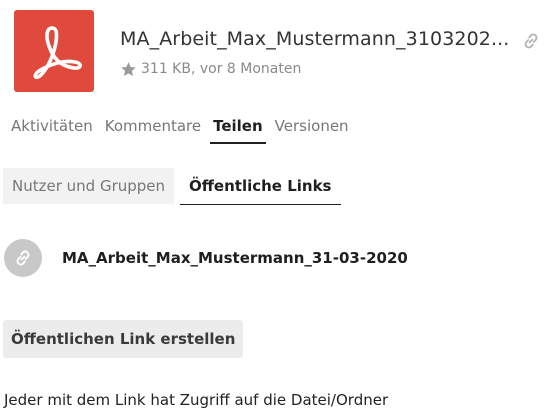  Describe the element at coordinates (153, 129) in the screenshot. I see `tab-kommentare: Kommentare` at that location.